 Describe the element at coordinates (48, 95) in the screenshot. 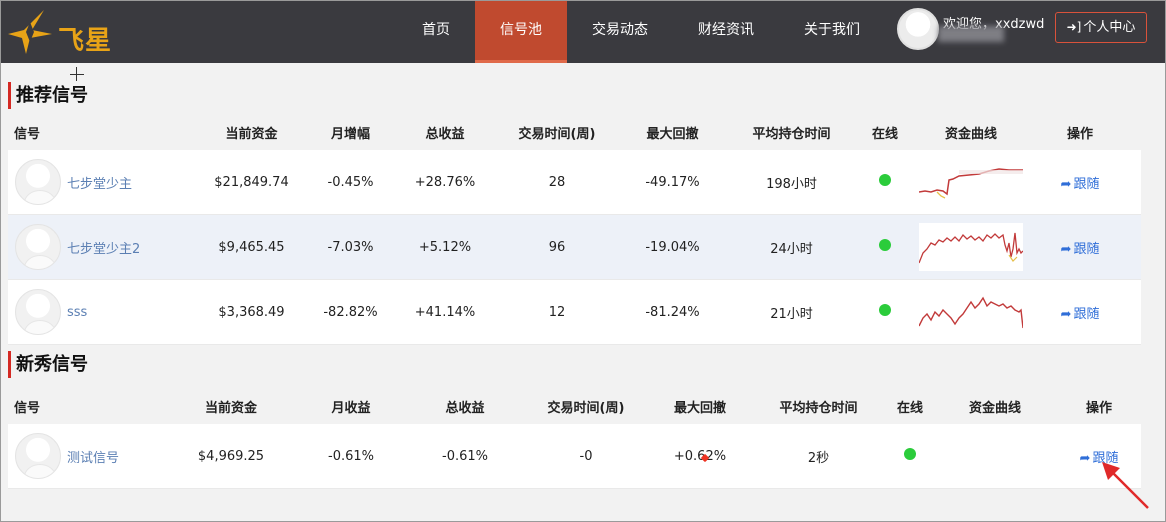

I see `section-title-recommended: 推荐信号` at that location.